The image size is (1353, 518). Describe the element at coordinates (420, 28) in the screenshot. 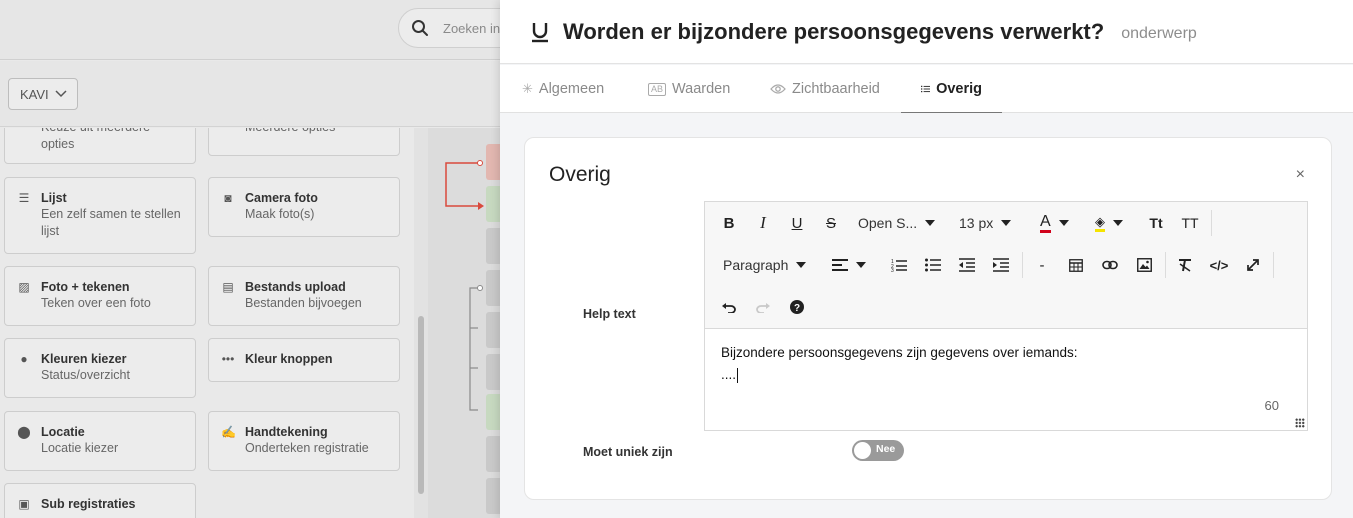

I see `search-icon` at that location.